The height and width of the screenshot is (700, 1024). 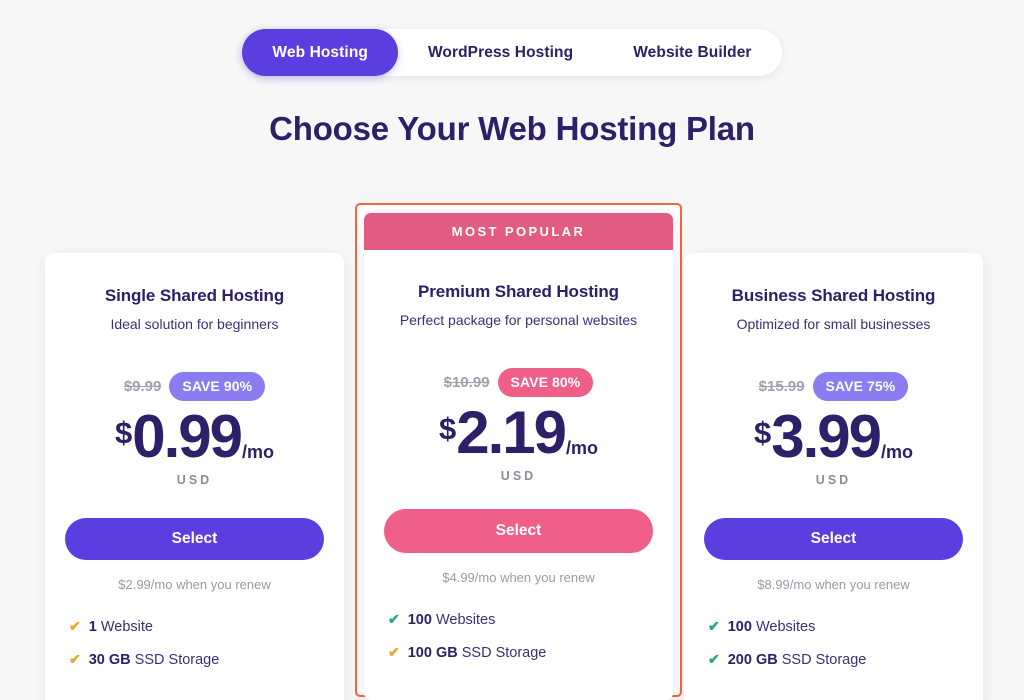 What do you see at coordinates (196, 627) in the screenshot?
I see `list-item: ✔ 1 Website` at bounding box center [196, 627].